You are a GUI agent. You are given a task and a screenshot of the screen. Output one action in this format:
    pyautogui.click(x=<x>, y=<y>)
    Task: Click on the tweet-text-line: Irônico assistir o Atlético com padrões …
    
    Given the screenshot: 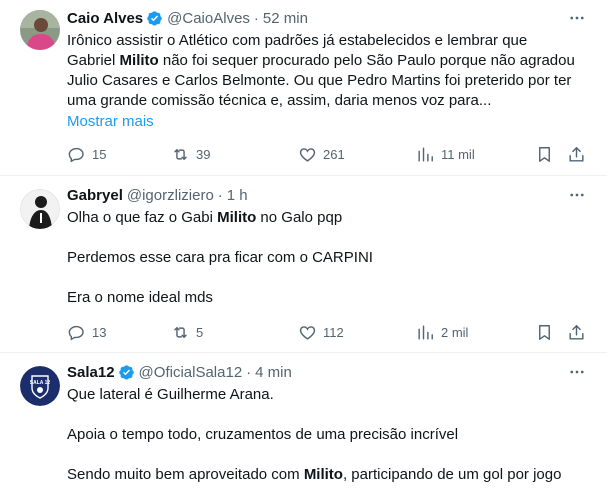 What is the action you would take?
    pyautogui.click(x=327, y=41)
    